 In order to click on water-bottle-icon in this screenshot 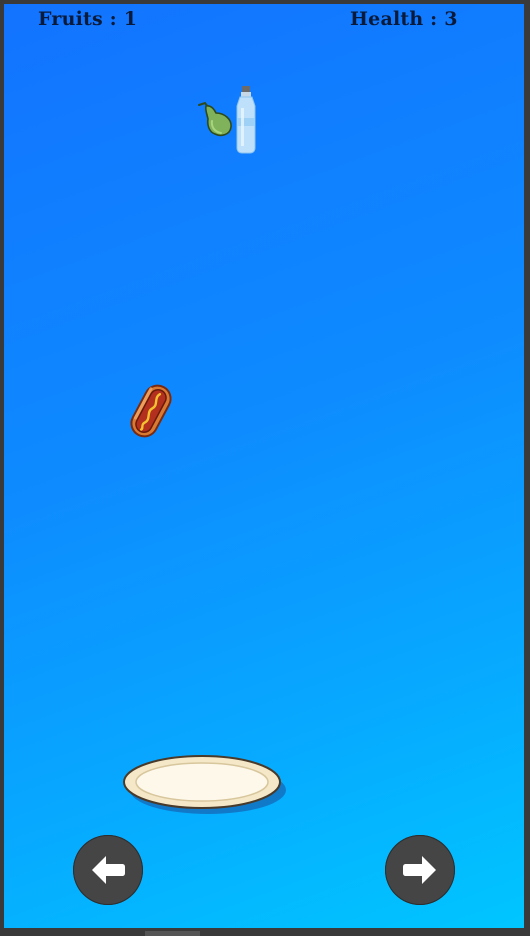, I will do `click(246, 120)`.